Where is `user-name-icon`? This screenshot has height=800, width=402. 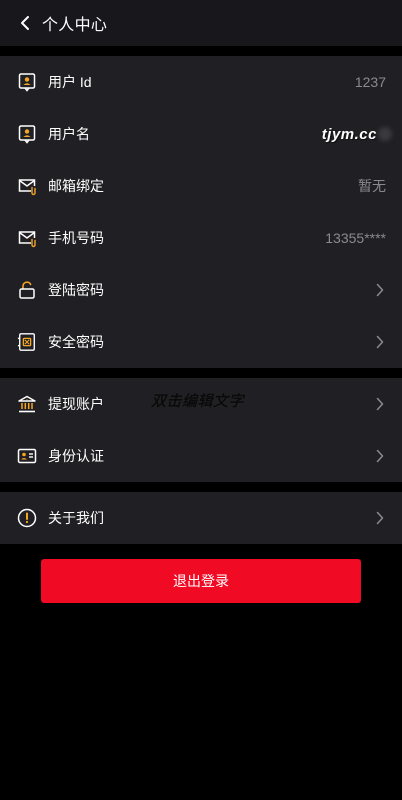 user-name-icon is located at coordinates (27, 134).